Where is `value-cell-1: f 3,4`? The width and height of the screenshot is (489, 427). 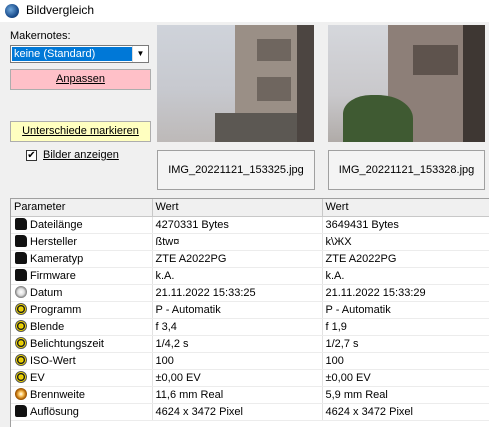 value-cell-1: f 3,4 is located at coordinates (237, 327).